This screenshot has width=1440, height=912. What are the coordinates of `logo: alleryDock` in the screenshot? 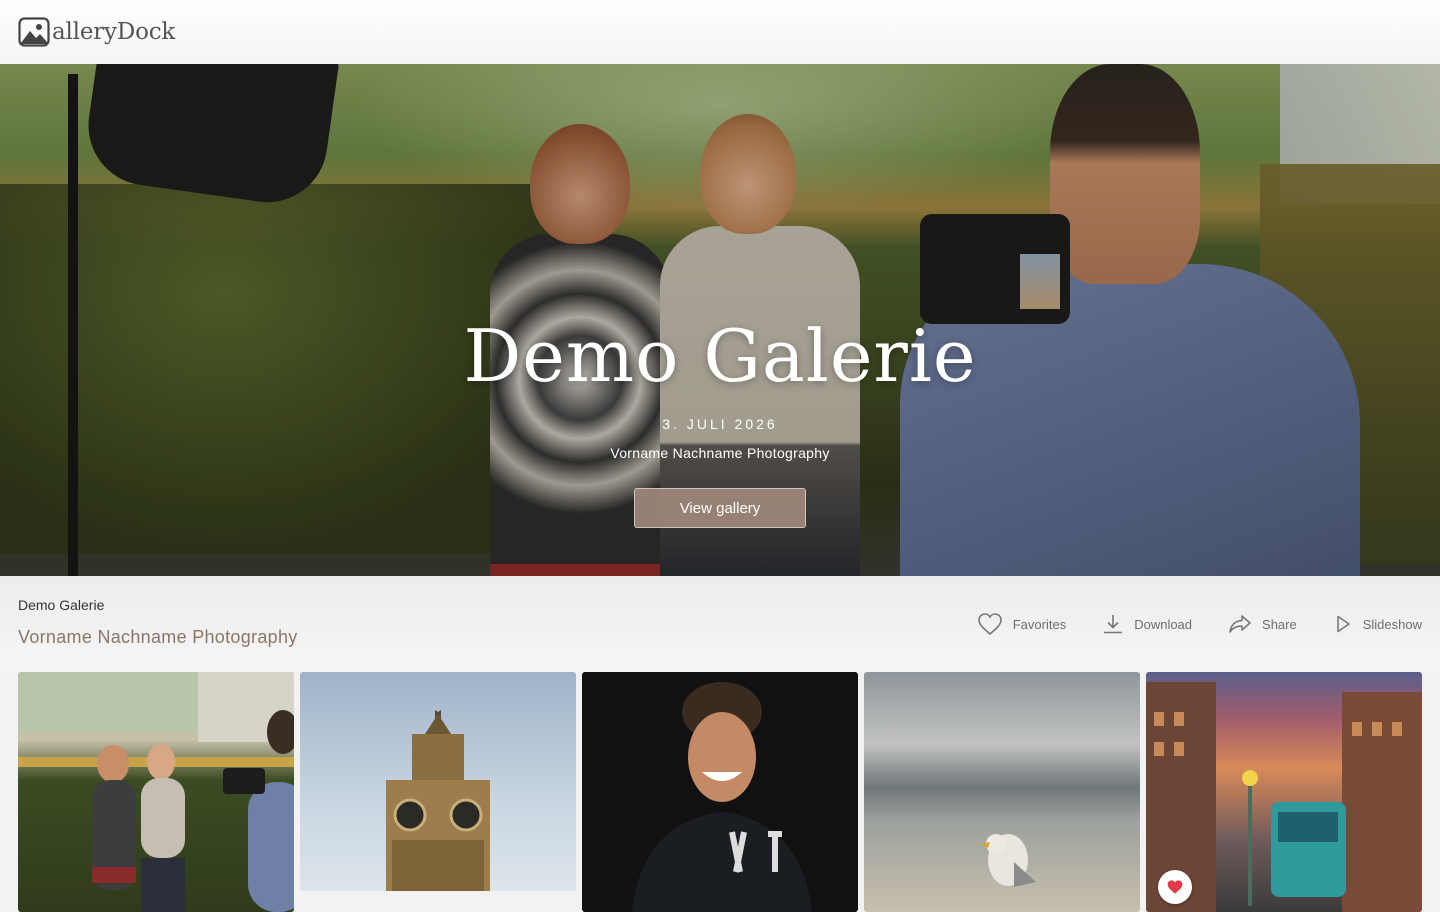 It's located at (96, 32).